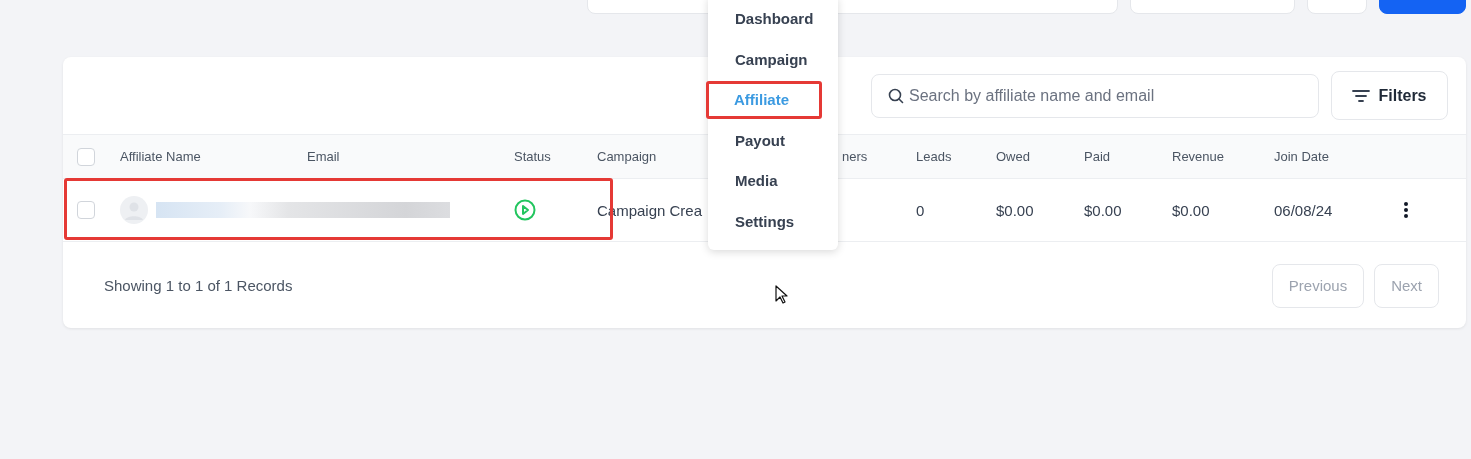 The width and height of the screenshot is (1471, 459). I want to click on column-header: Paid, so click(1097, 156).